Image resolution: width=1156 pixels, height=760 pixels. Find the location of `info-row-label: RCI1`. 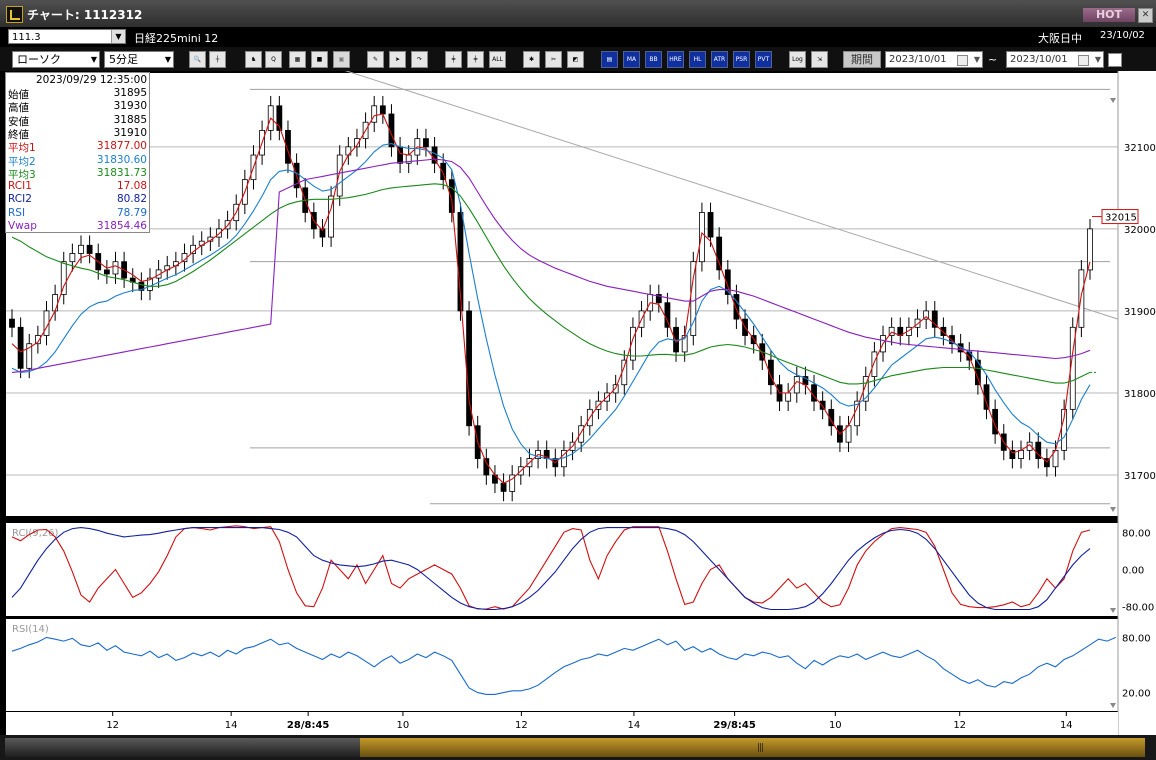

info-row-label: RCI1 is located at coordinates (20, 186).